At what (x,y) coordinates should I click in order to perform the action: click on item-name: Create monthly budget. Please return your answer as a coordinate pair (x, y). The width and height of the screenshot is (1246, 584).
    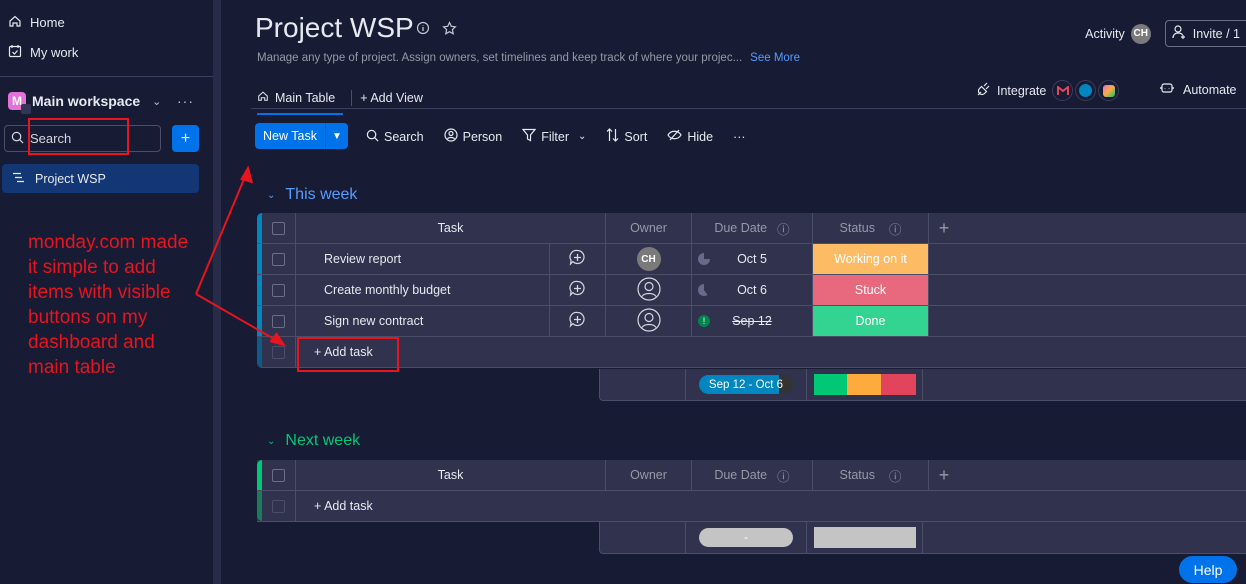
    Looking at the image, I should click on (423, 290).